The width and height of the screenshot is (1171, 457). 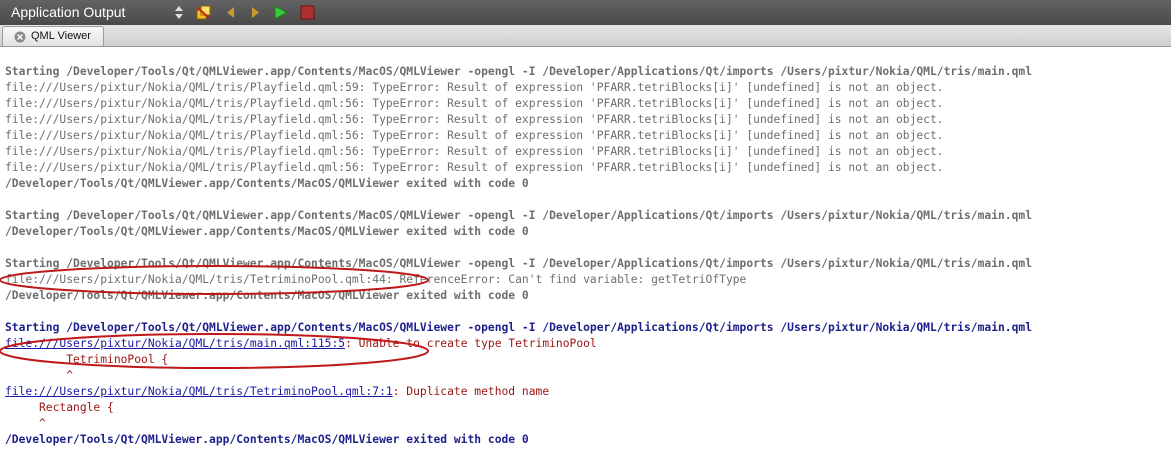 What do you see at coordinates (59, 407) in the screenshot?
I see `log-line: Rectangle {` at bounding box center [59, 407].